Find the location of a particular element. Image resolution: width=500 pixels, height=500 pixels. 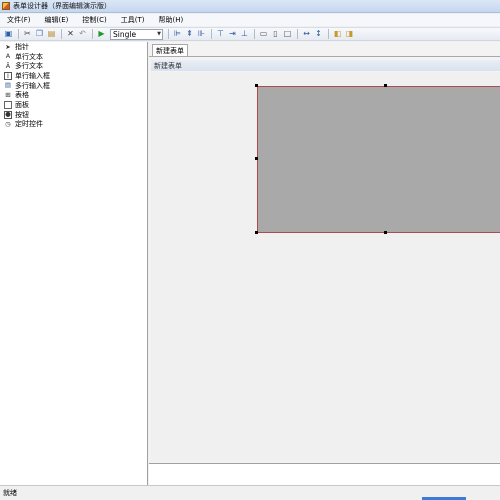

toolbox-item-label: 面板 is located at coordinates (22, 104).